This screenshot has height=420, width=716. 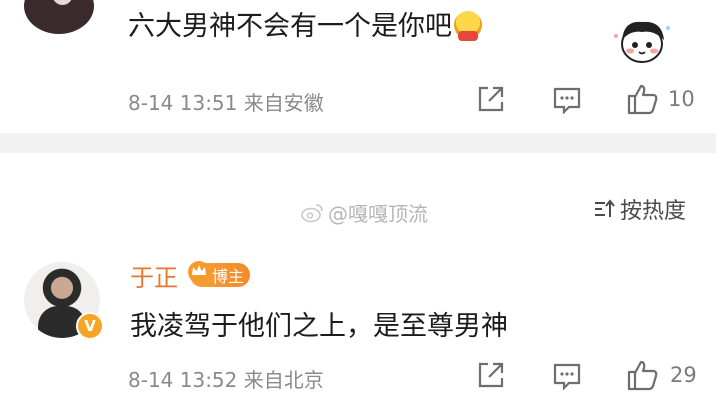 I want to click on like-count-2: 29, so click(x=683, y=375).